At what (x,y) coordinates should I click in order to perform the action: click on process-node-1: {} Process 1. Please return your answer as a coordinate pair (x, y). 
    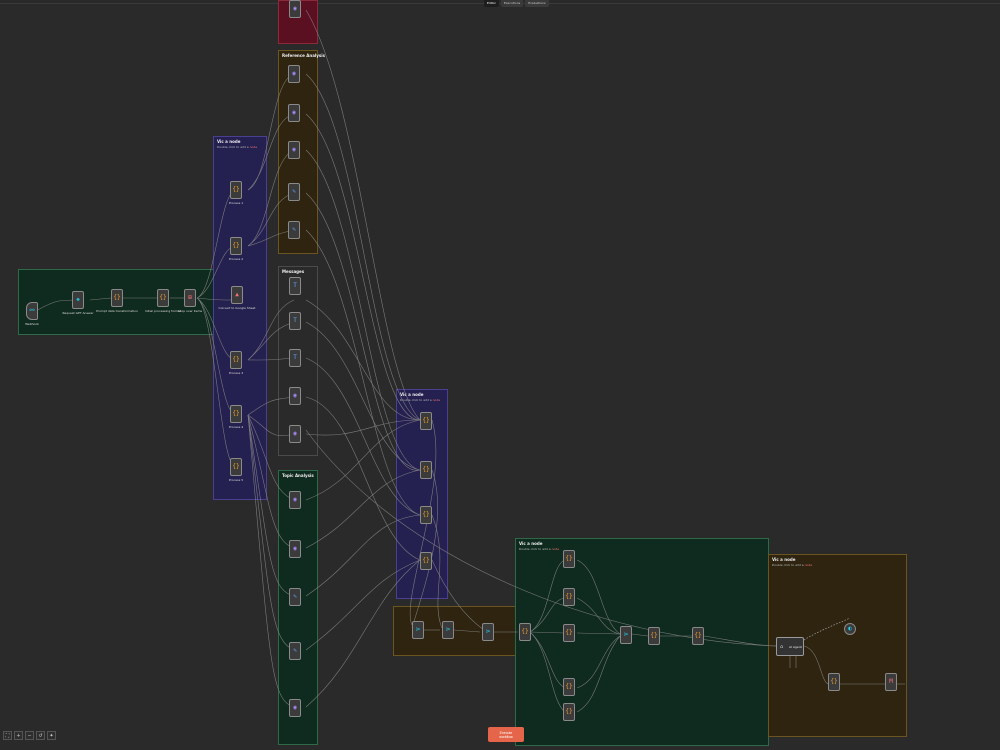
    Looking at the image, I should click on (236, 193).